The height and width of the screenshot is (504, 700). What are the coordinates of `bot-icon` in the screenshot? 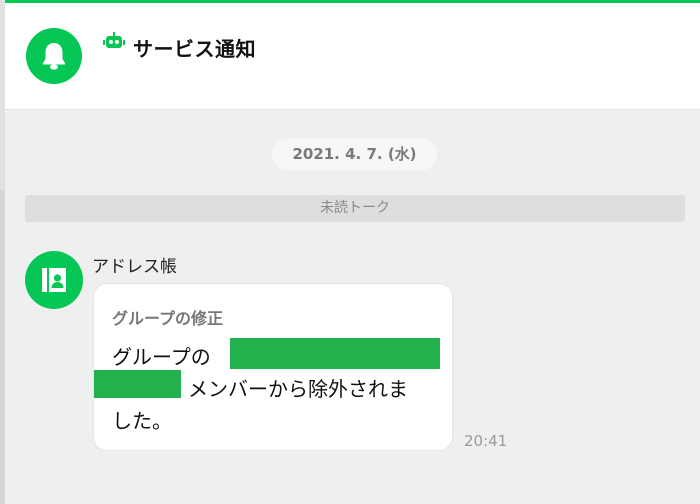 It's located at (114, 40).